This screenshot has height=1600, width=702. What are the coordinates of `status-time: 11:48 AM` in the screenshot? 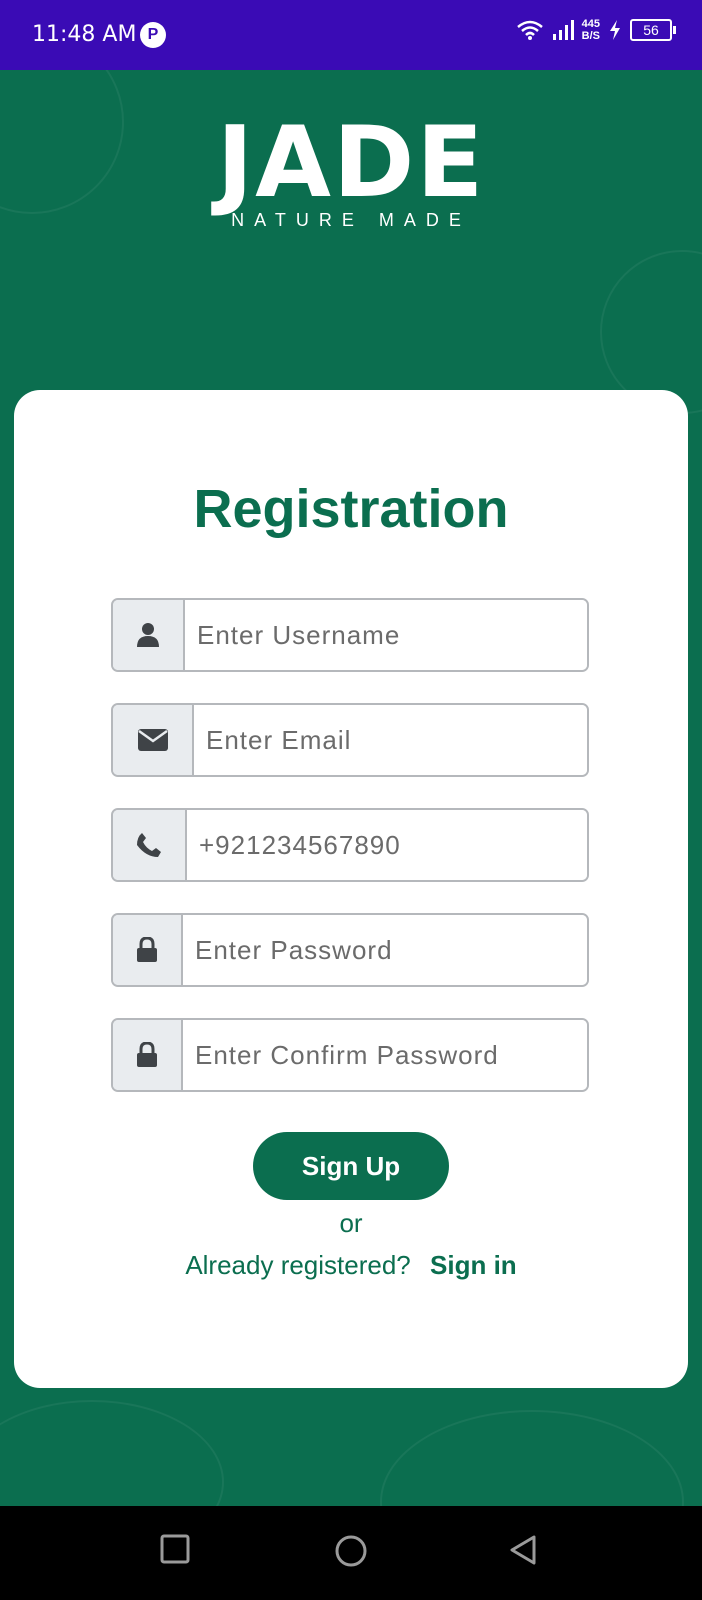 It's located at (84, 34).